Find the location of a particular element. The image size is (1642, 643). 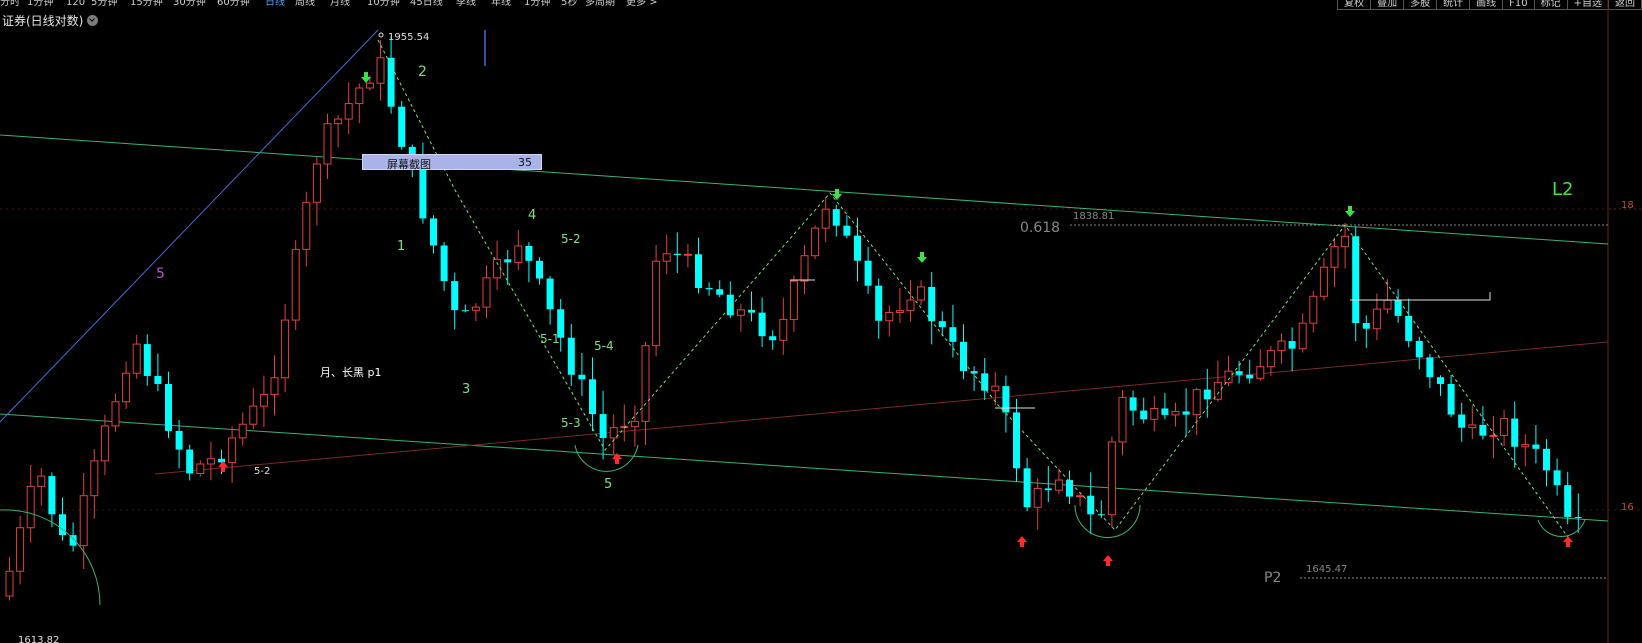

annotation-label: 1955.54 is located at coordinates (408, 37).